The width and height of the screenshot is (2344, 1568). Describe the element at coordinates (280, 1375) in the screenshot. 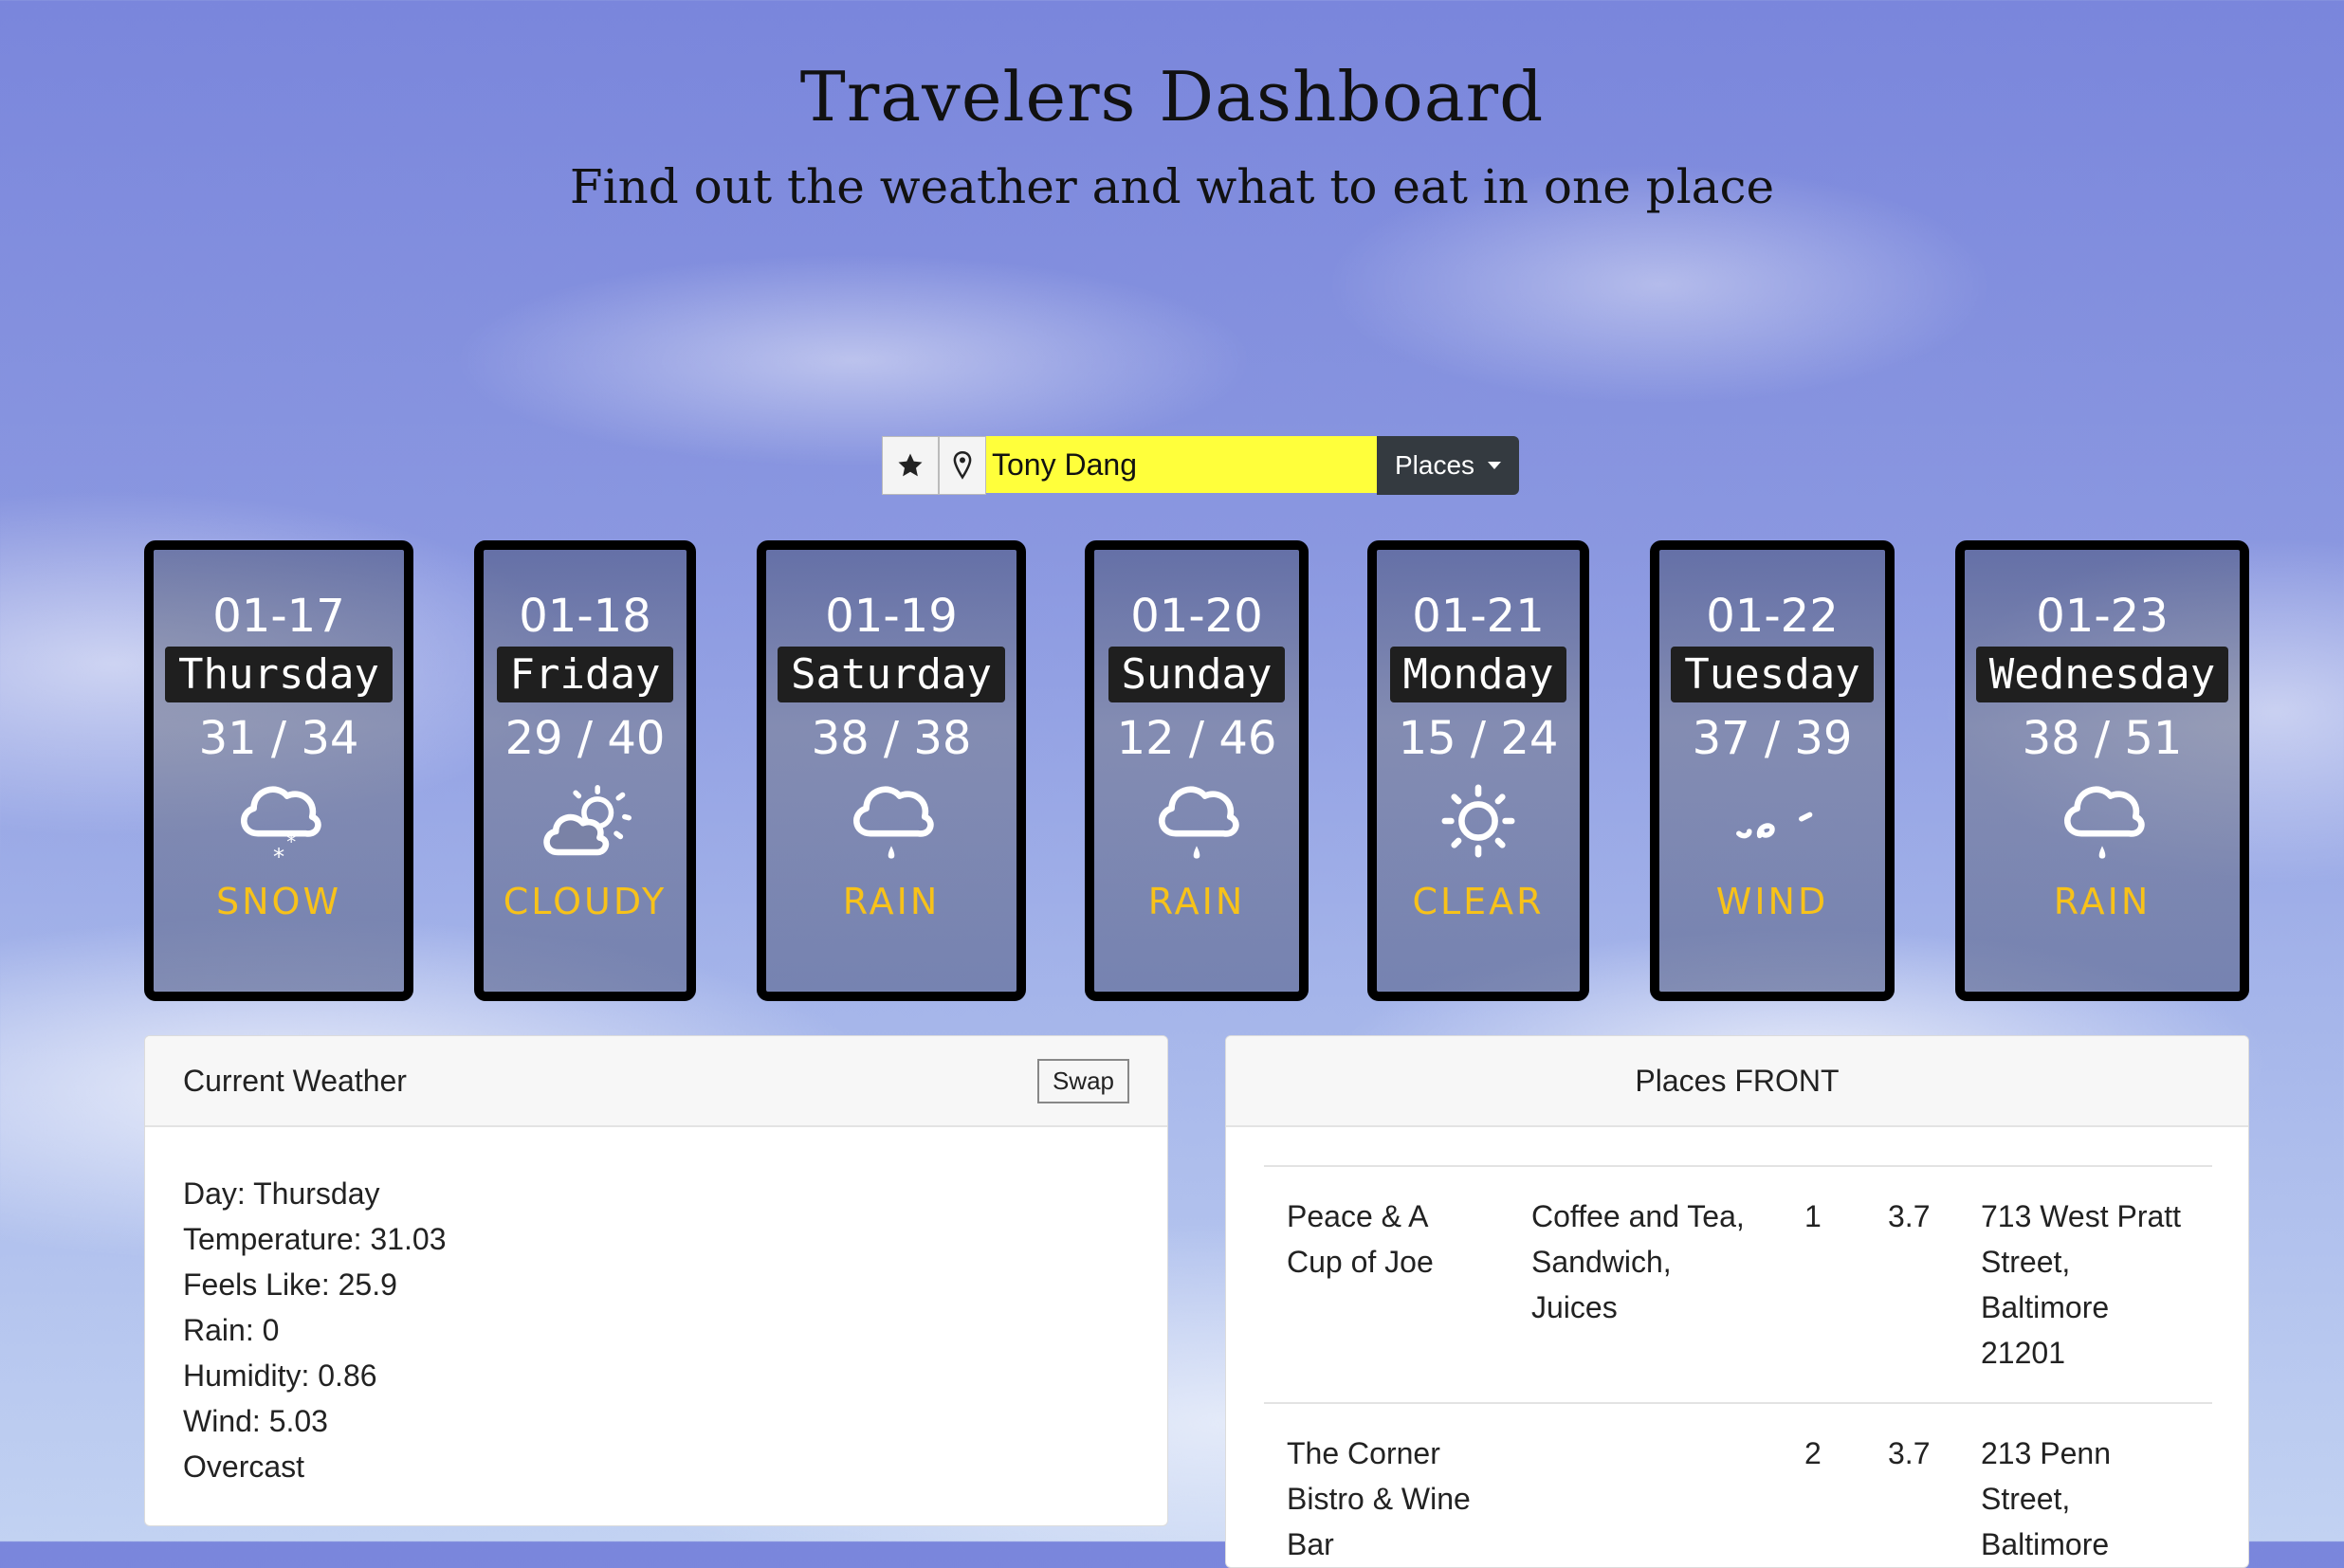

I see `current-humidity: Humidity: 0.86` at that location.